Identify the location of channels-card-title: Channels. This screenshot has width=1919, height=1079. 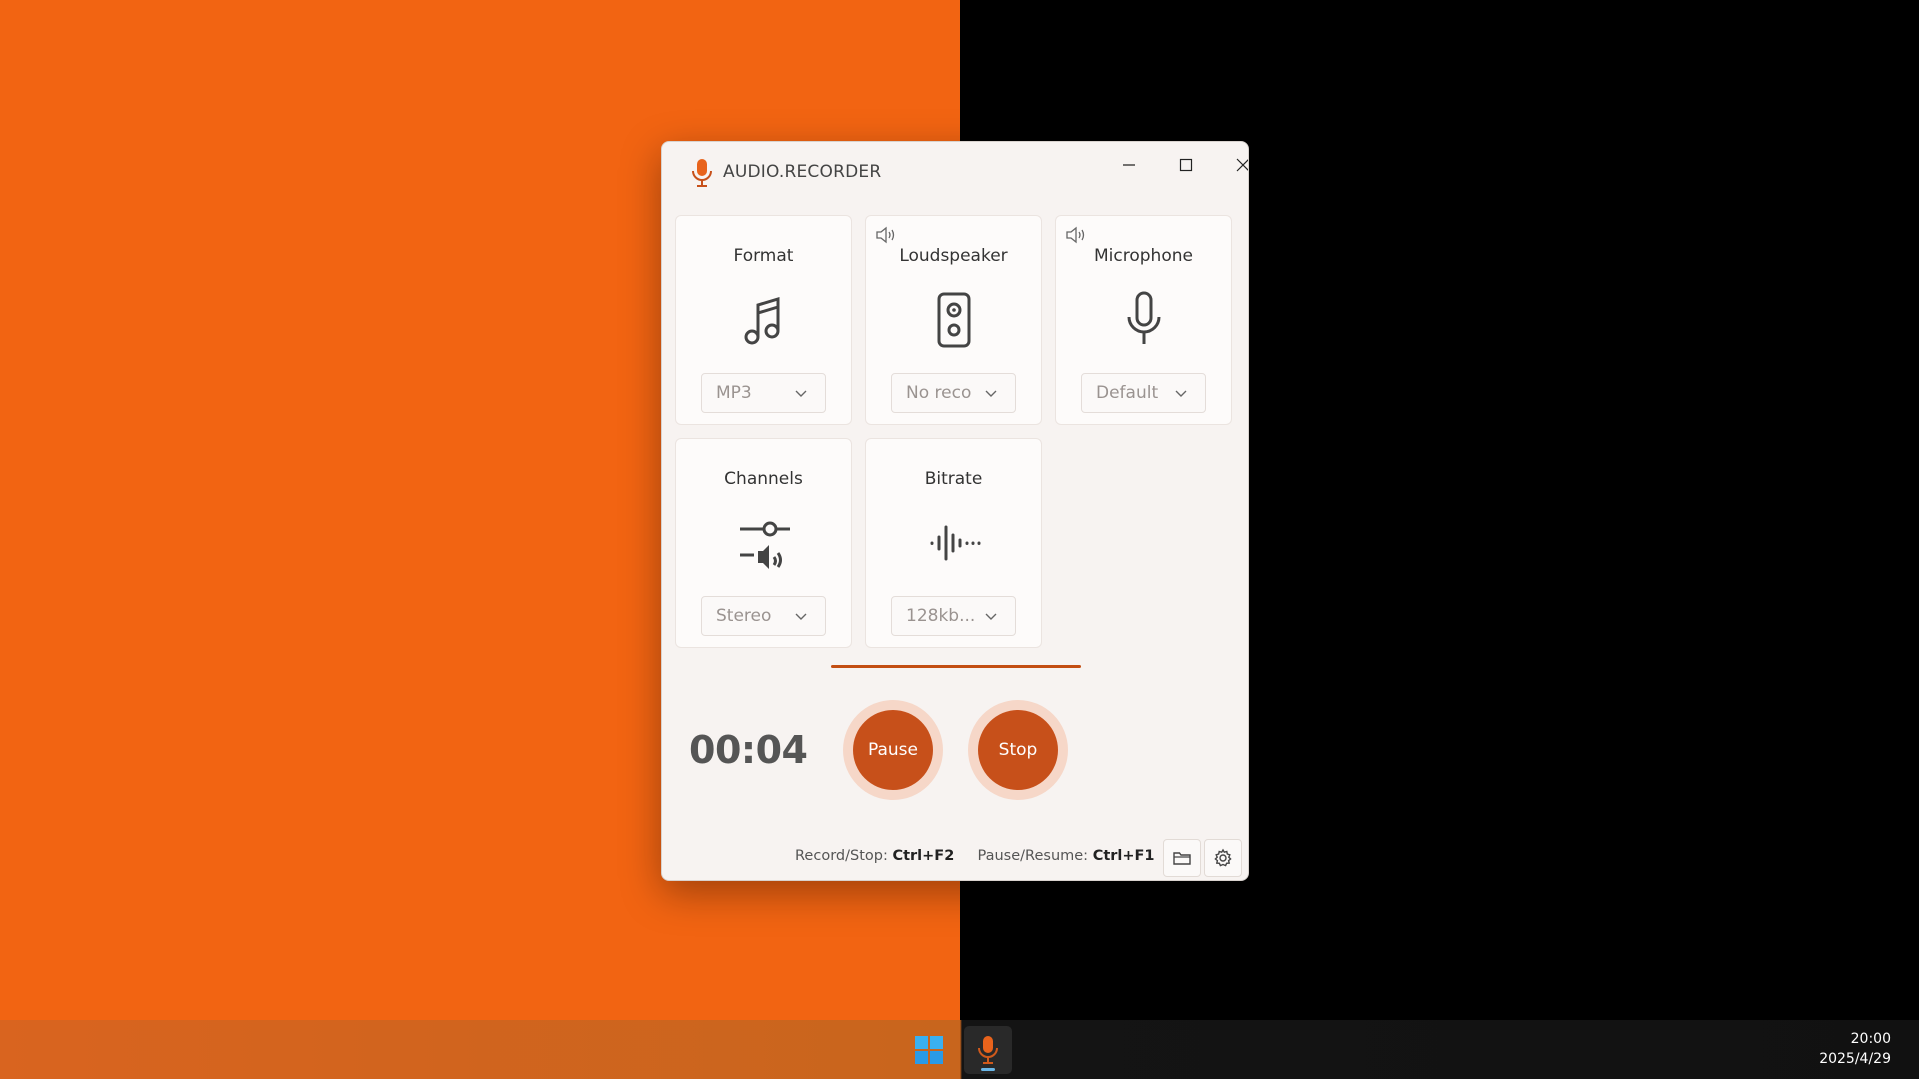
(763, 479).